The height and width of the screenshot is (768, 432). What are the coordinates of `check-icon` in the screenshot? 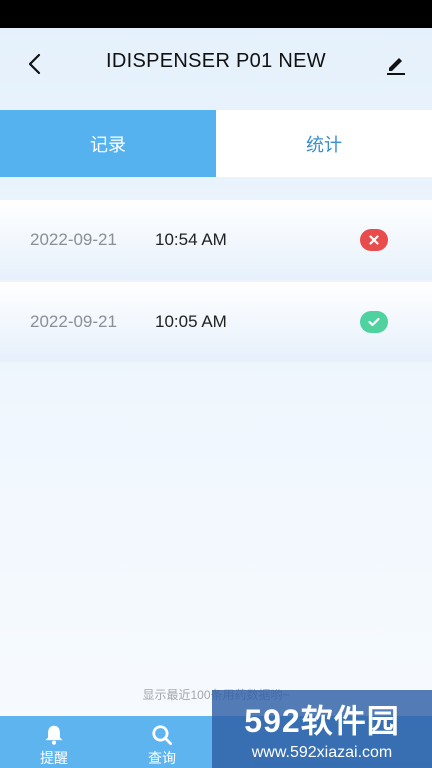 It's located at (374, 322).